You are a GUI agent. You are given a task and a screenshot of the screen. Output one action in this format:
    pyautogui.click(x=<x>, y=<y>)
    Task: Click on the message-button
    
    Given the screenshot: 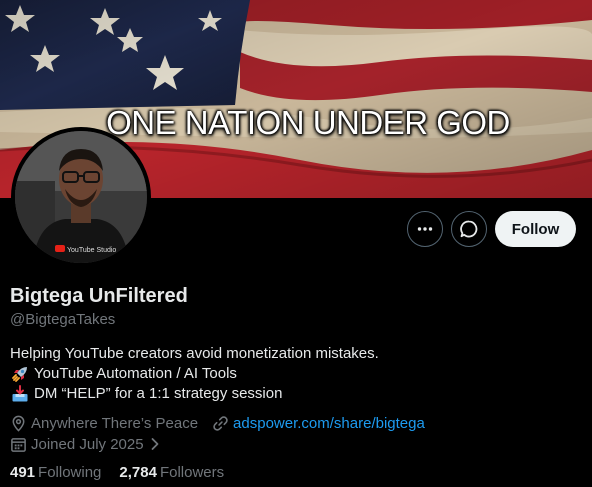 What is the action you would take?
    pyautogui.click(x=469, y=229)
    